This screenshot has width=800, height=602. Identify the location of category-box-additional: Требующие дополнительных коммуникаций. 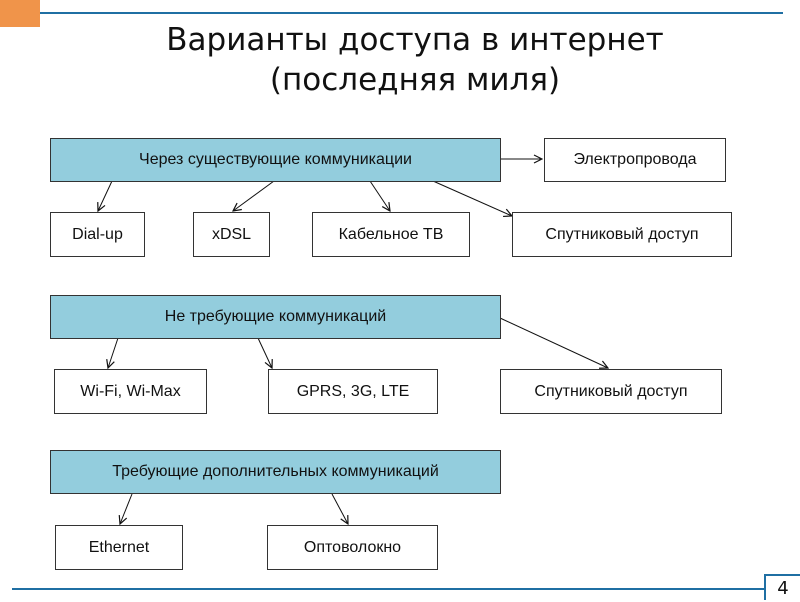
(275, 472).